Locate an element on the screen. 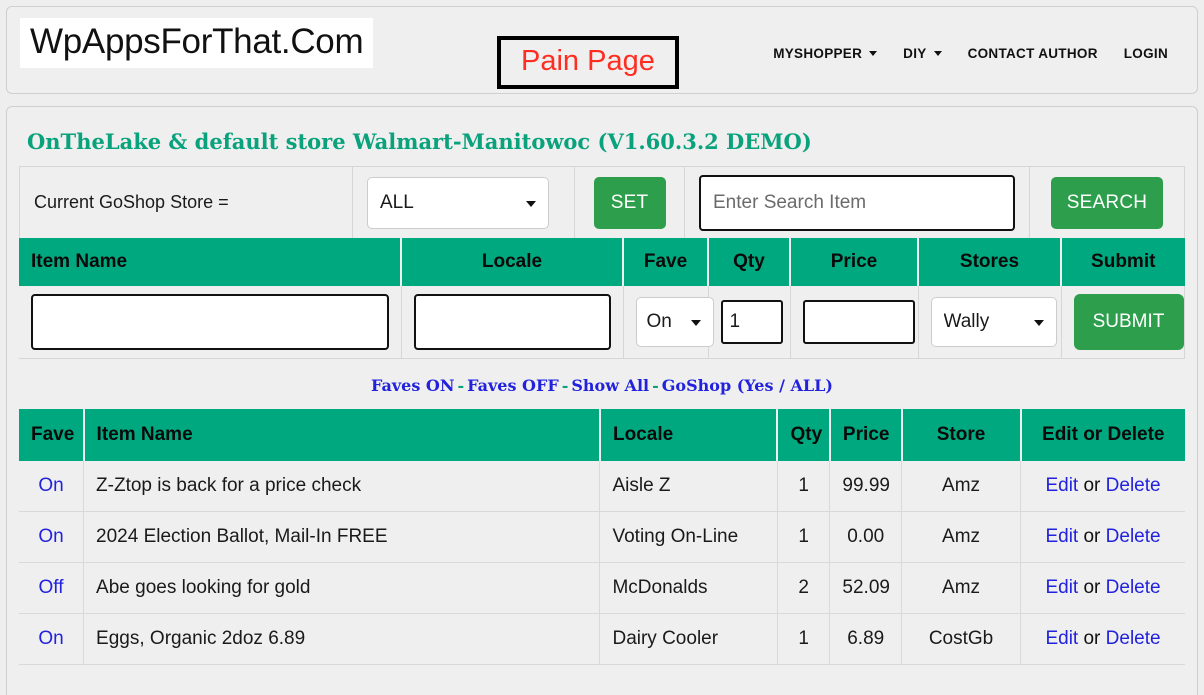  form-cell-item-name is located at coordinates (210, 322).